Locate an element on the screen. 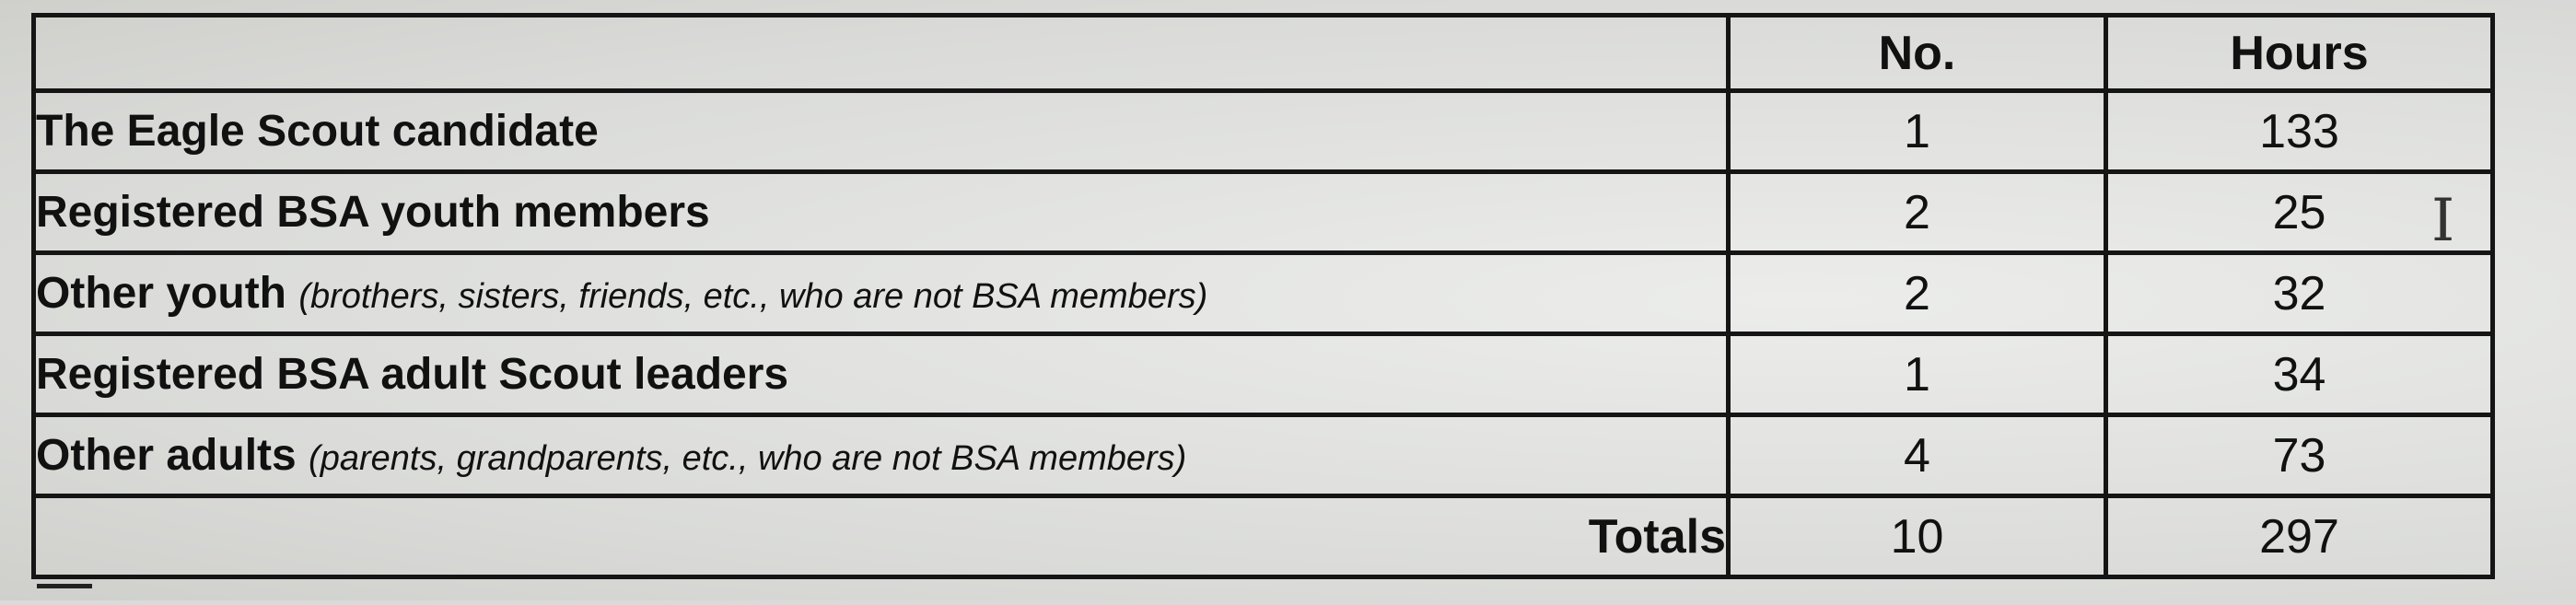 This screenshot has width=2576, height=605. totals-no: 10 is located at coordinates (1917, 536).